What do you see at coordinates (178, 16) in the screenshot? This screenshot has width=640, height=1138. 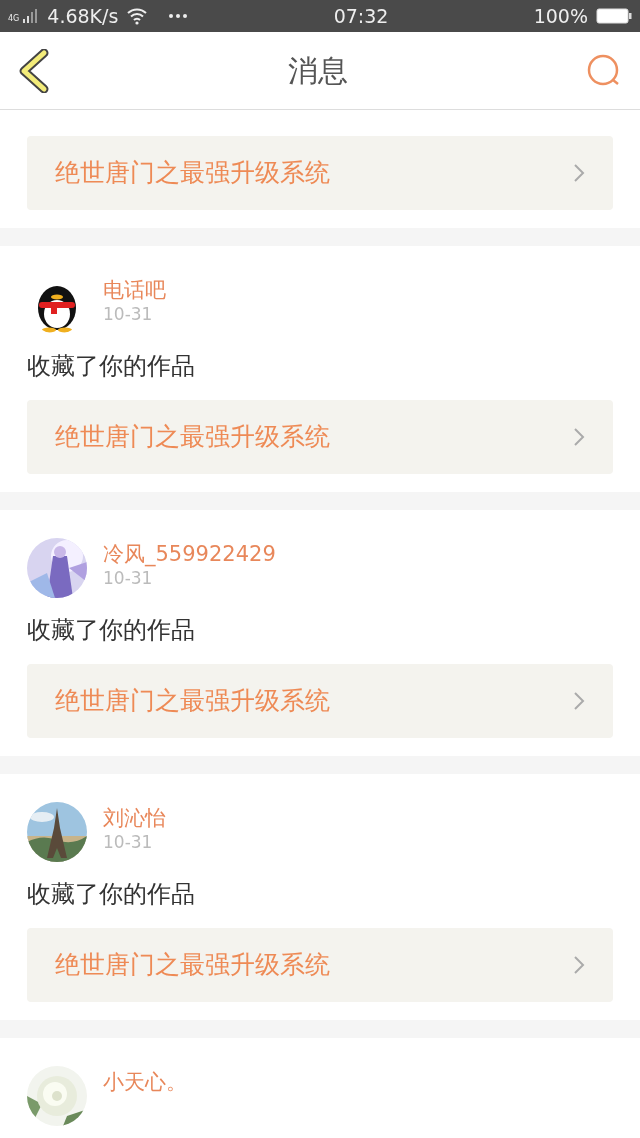 I see `more-icon` at bounding box center [178, 16].